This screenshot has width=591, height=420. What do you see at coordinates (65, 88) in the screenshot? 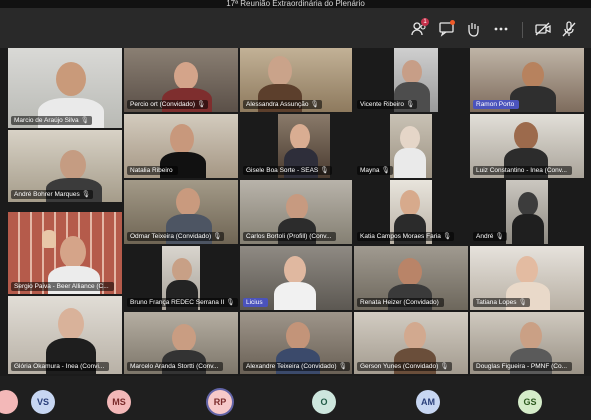
I see `video-tile: Marcio de Araújo Silva 🎙` at bounding box center [65, 88].